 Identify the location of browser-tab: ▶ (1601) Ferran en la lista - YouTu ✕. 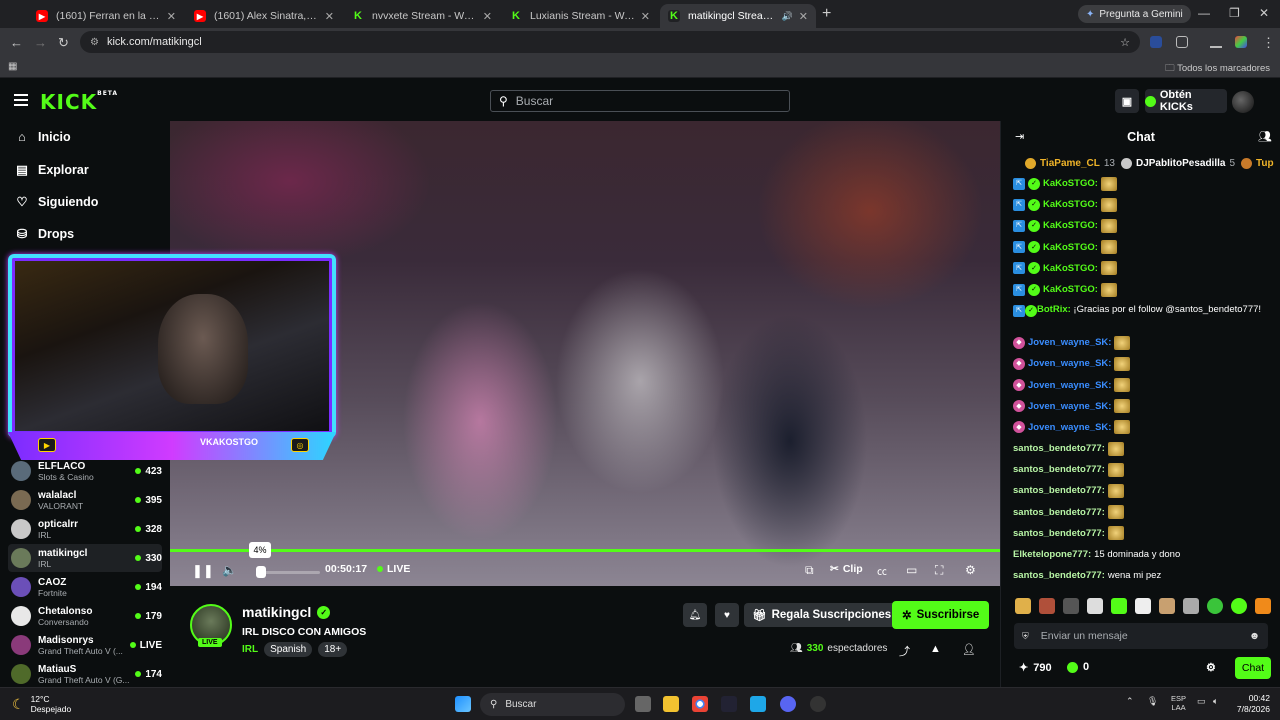
(106, 16).